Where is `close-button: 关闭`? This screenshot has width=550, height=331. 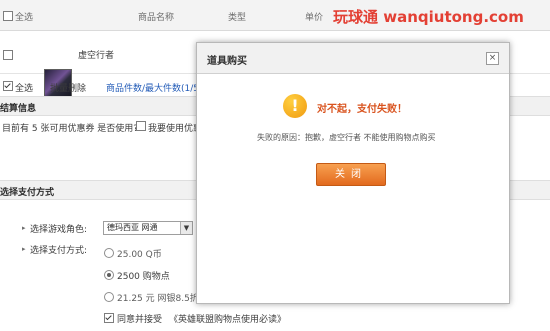 close-button: 关闭 is located at coordinates (351, 174).